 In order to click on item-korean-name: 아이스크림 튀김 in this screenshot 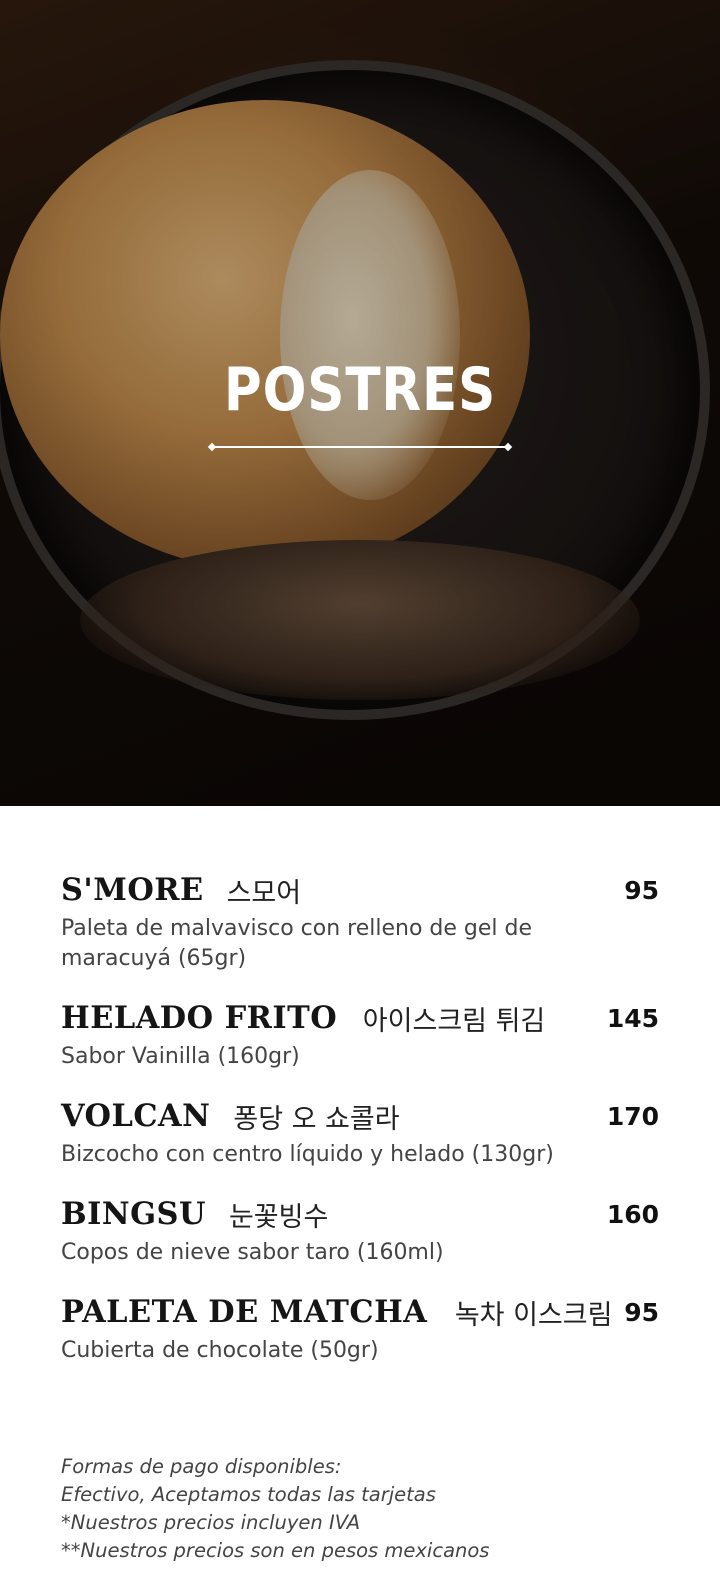, I will do `click(454, 1021)`.